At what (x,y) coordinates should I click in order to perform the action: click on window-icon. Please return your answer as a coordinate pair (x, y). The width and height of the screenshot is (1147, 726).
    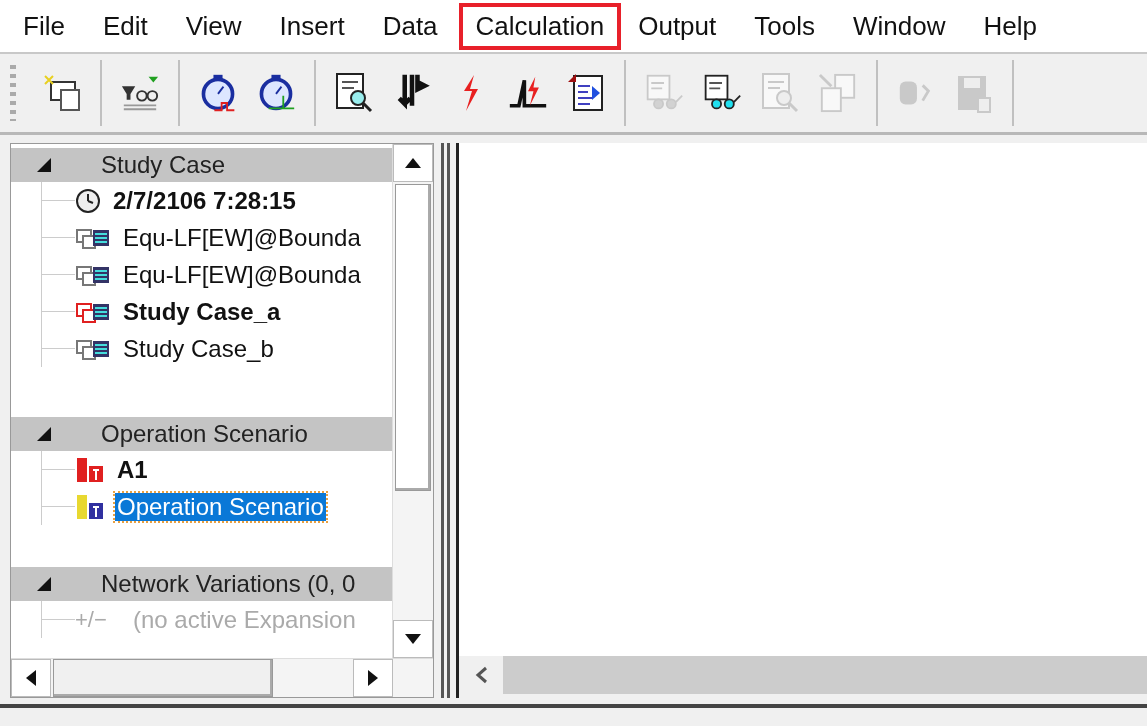
    Looking at the image, I should click on (62, 93).